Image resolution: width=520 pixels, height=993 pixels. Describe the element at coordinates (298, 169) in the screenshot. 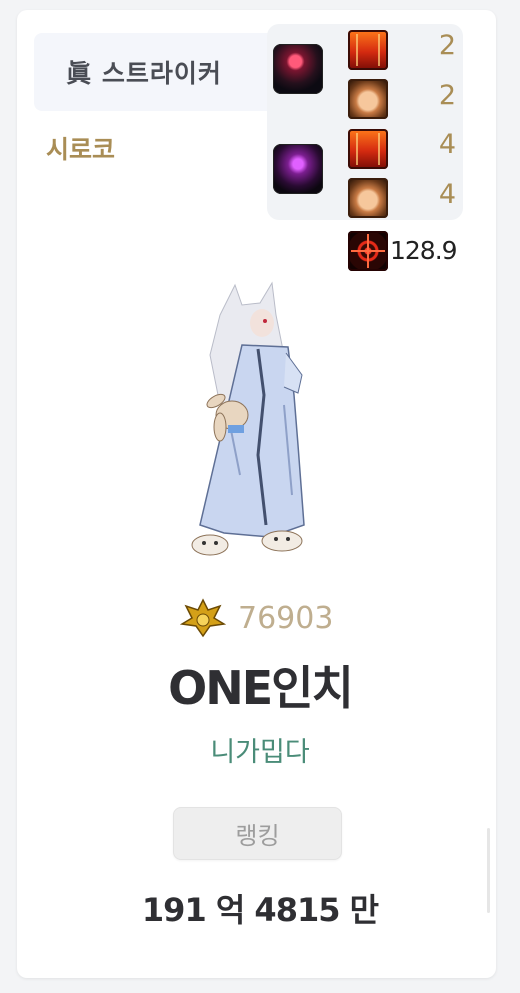

I see `purple-creature-avatar` at that location.